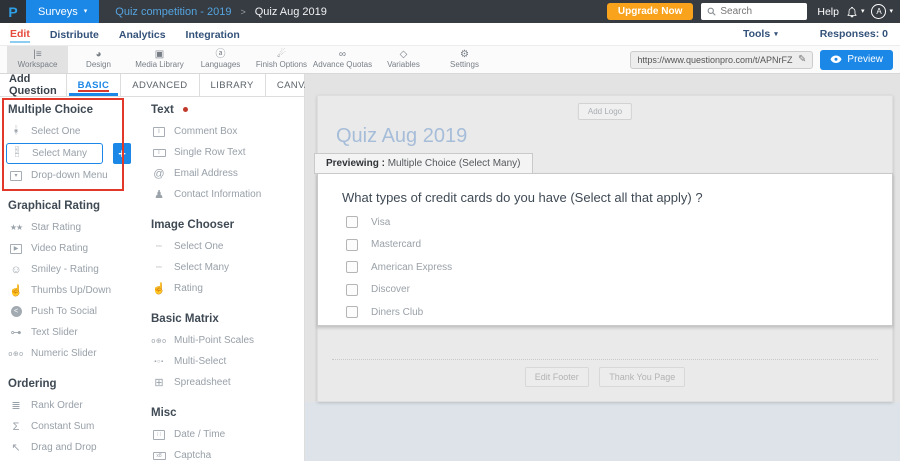 The width and height of the screenshot is (900, 461). I want to click on app-logo: P, so click(13, 11).